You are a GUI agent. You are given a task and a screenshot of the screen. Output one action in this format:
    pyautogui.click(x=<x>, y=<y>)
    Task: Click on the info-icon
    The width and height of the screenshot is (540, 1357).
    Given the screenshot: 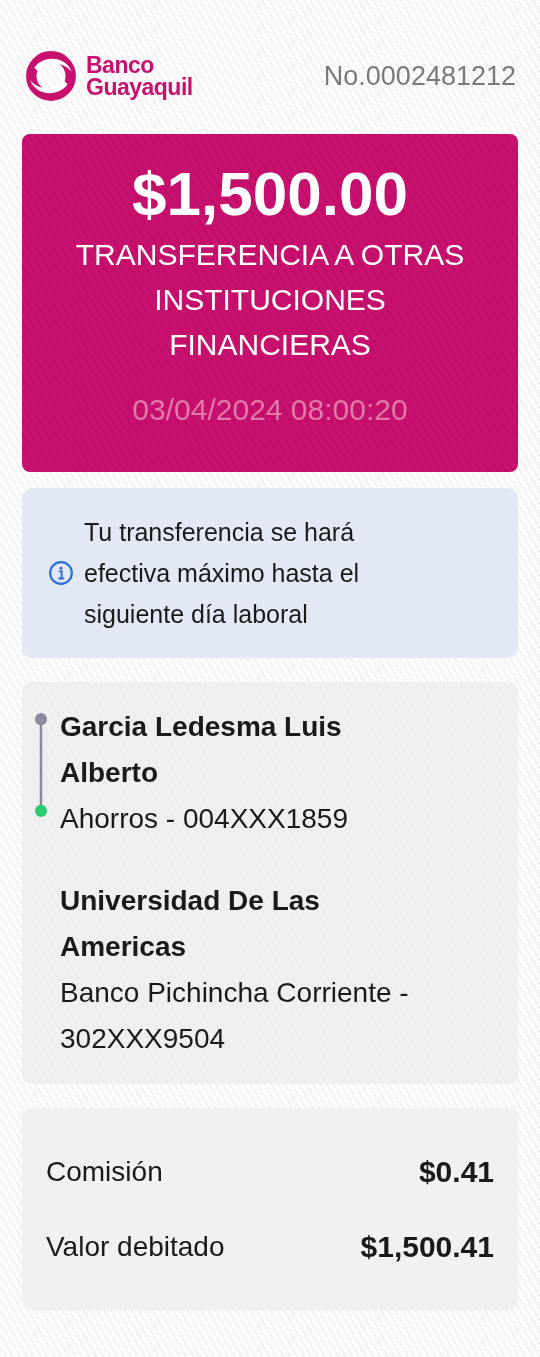 What is the action you would take?
    pyautogui.click(x=61, y=573)
    